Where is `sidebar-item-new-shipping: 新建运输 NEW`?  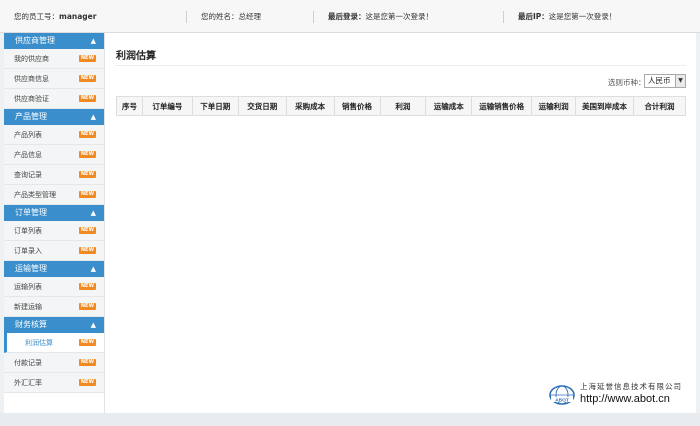 sidebar-item-new-shipping: 新建运输 NEW is located at coordinates (54, 307).